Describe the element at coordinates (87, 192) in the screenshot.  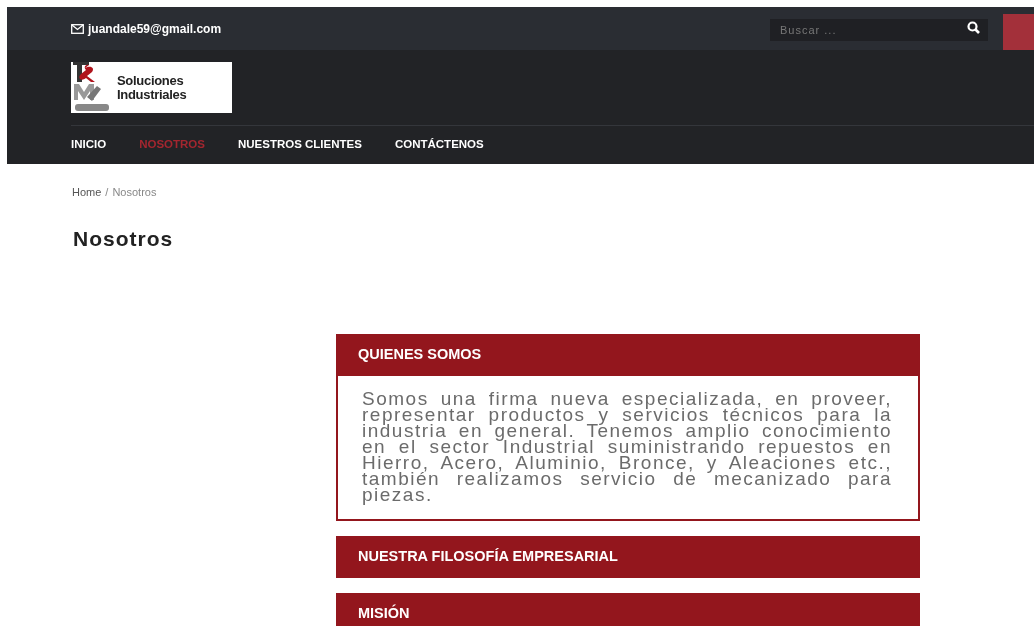
I see `breadcrumb-link: Home` at that location.